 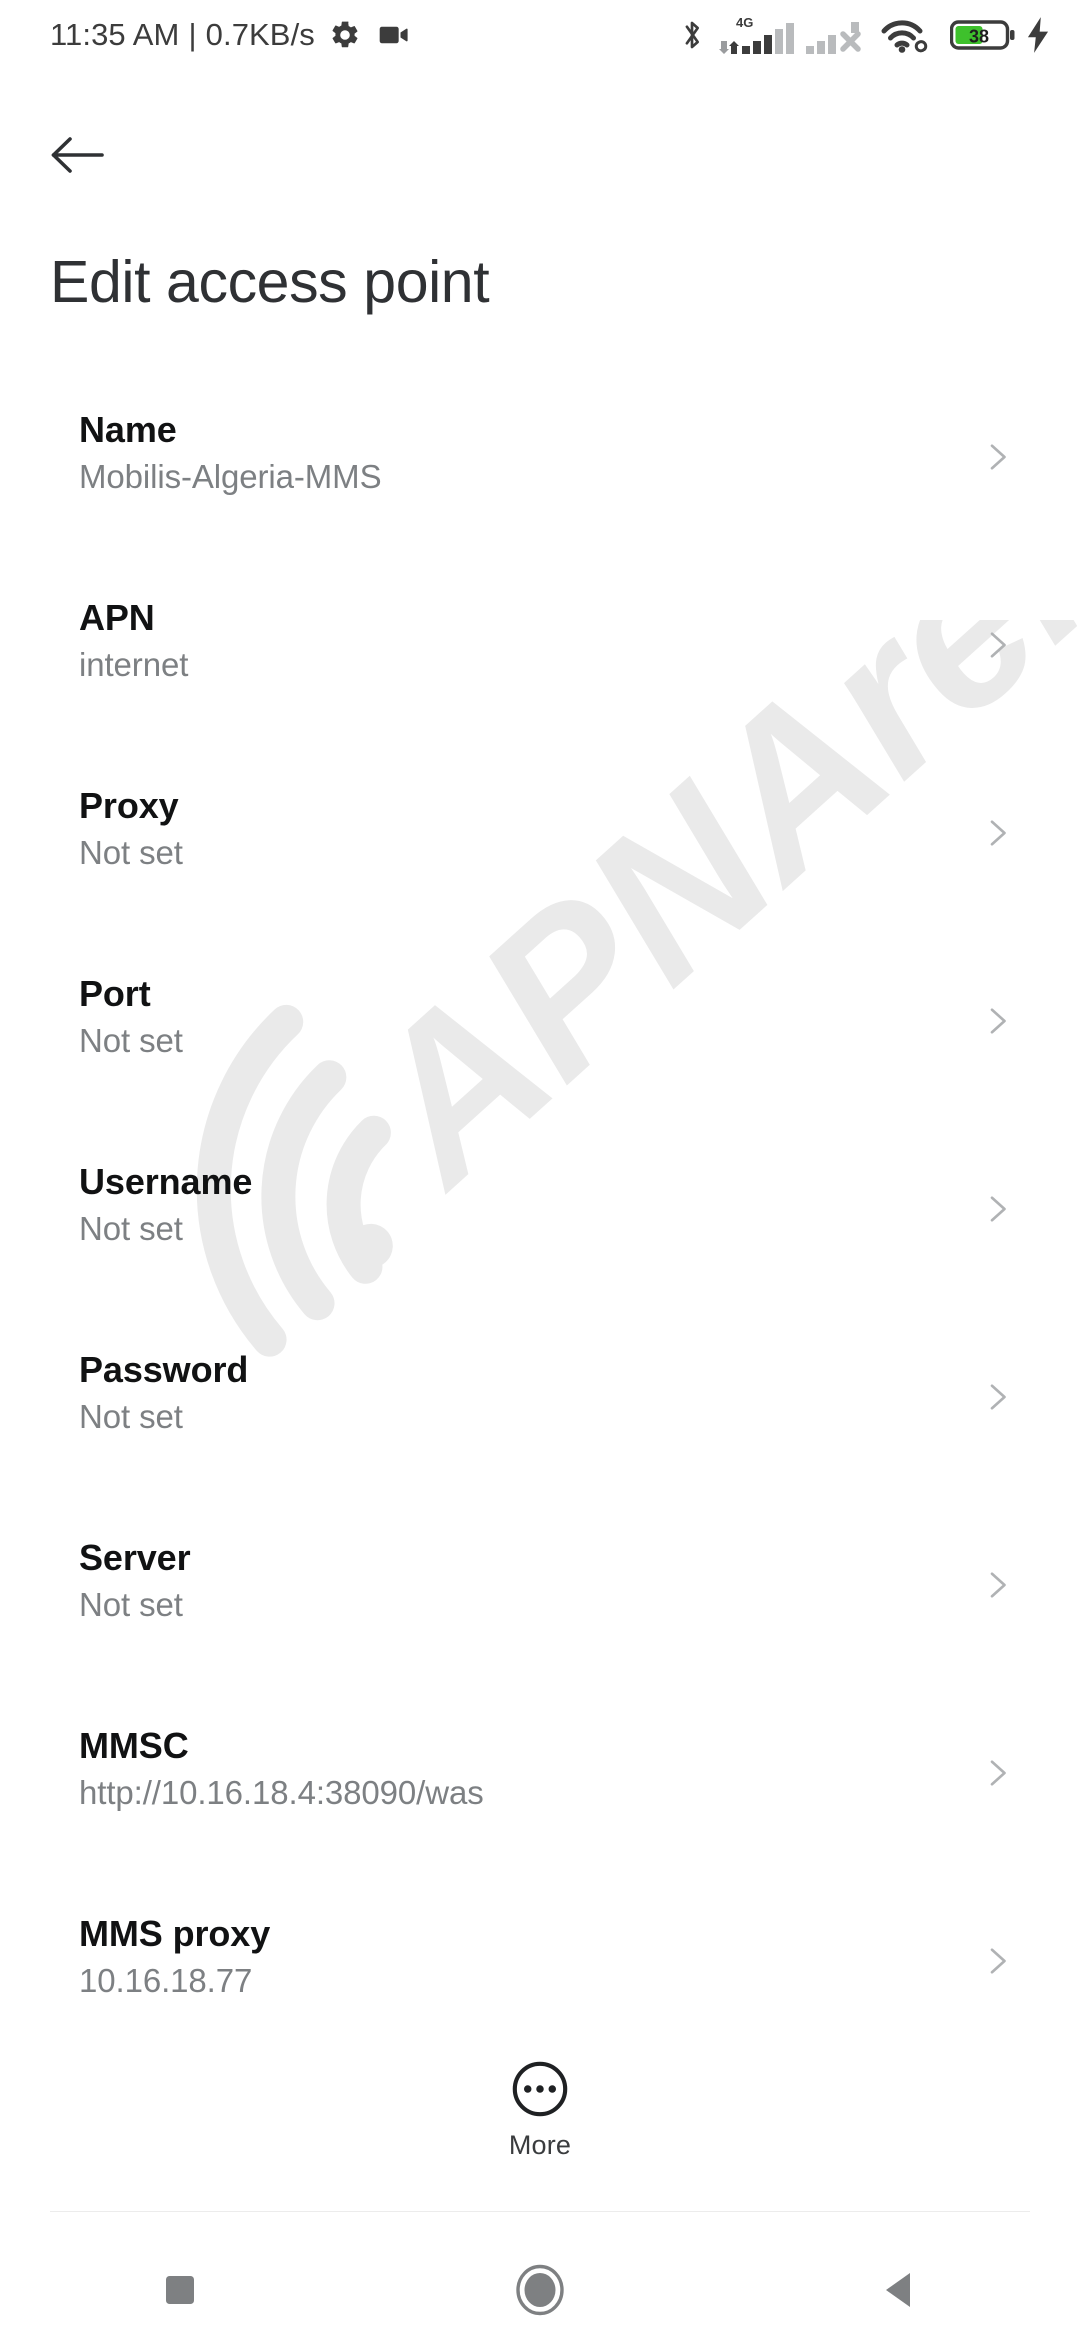 I want to click on bluetooth-icon, so click(x=692, y=35).